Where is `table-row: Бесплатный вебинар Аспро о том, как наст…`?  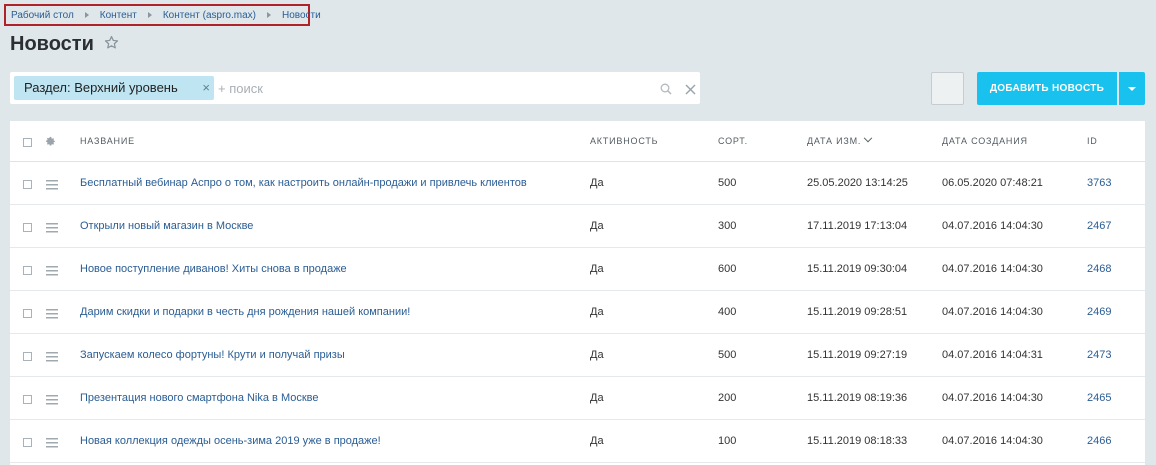
table-row: Бесплатный вебинар Аспро о том, как наст… is located at coordinates (577, 183).